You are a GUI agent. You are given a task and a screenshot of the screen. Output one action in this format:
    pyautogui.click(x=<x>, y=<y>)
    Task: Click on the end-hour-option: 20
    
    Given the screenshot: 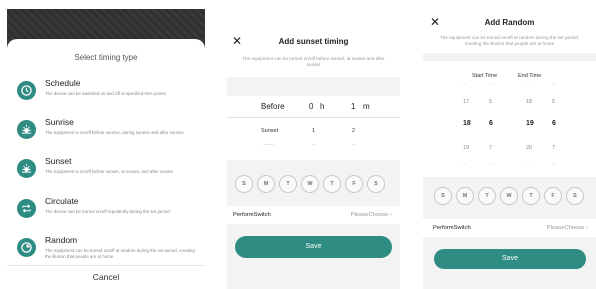 What is the action you would take?
    pyautogui.click(x=529, y=148)
    